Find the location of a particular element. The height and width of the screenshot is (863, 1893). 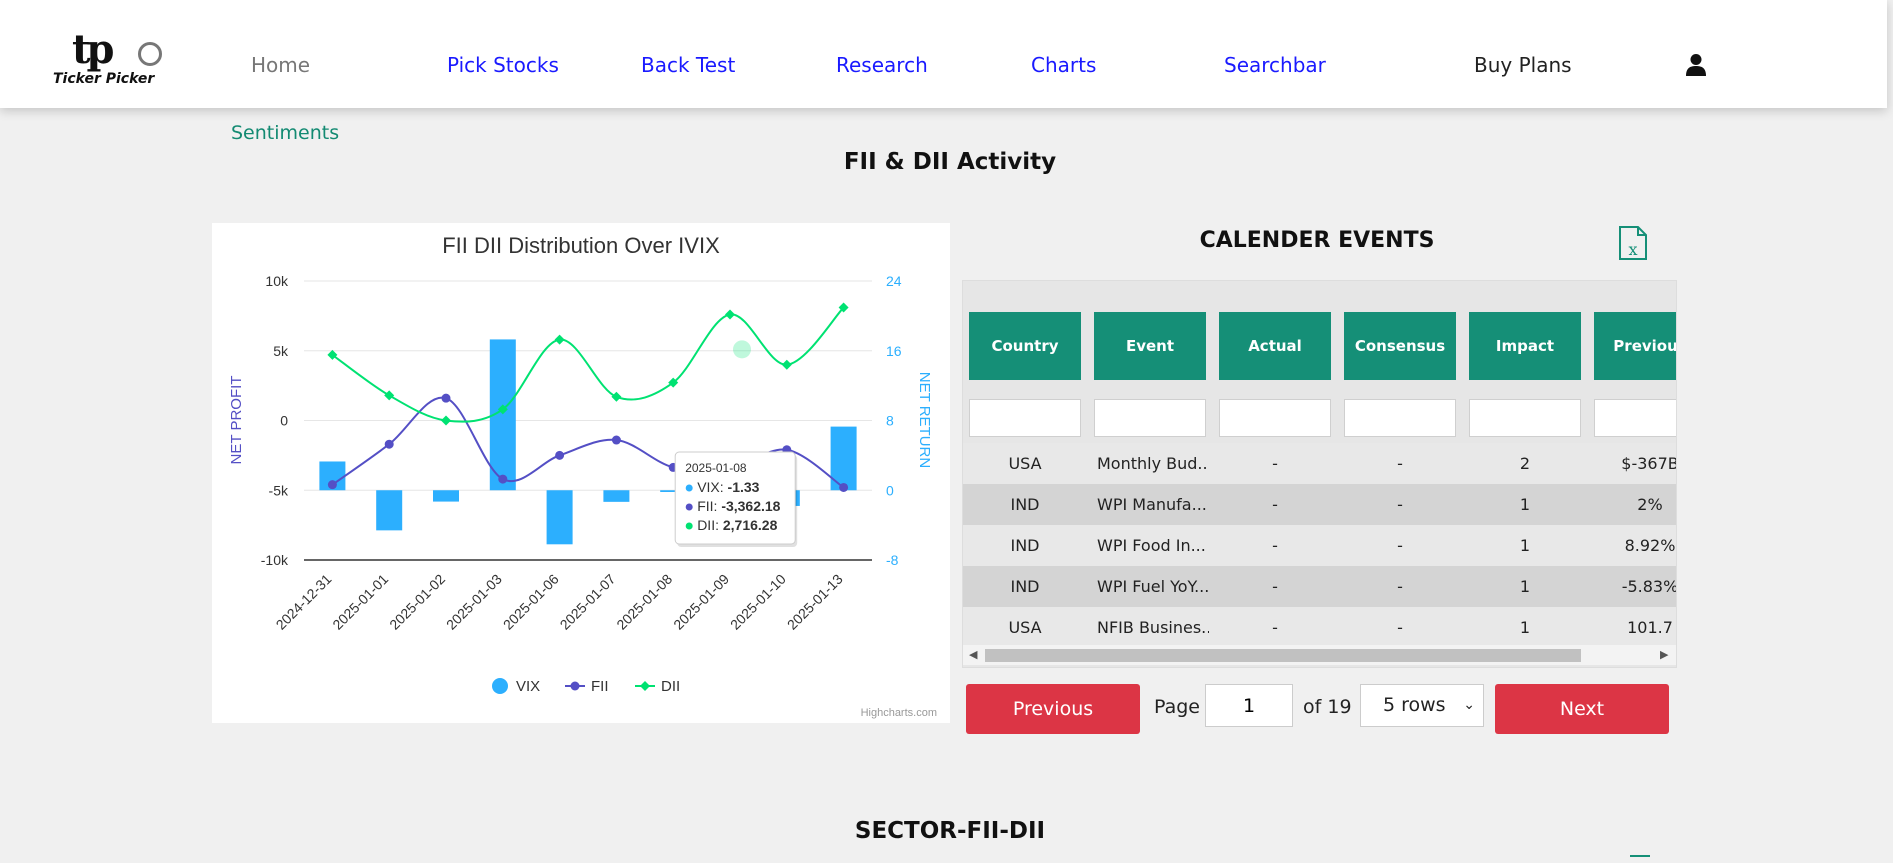

y-axis-right-label: NET RETURN is located at coordinates (924, 420).